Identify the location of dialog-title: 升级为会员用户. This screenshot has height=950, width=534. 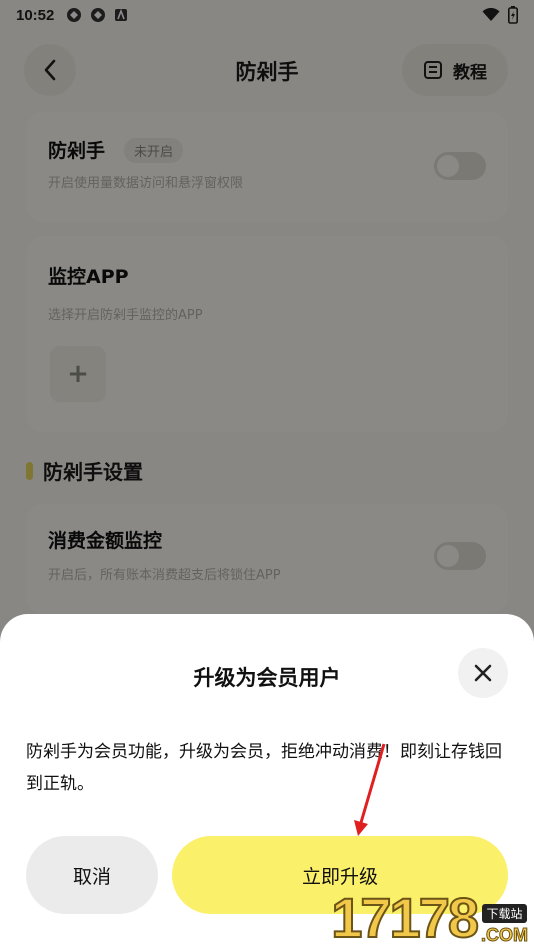
(267, 678).